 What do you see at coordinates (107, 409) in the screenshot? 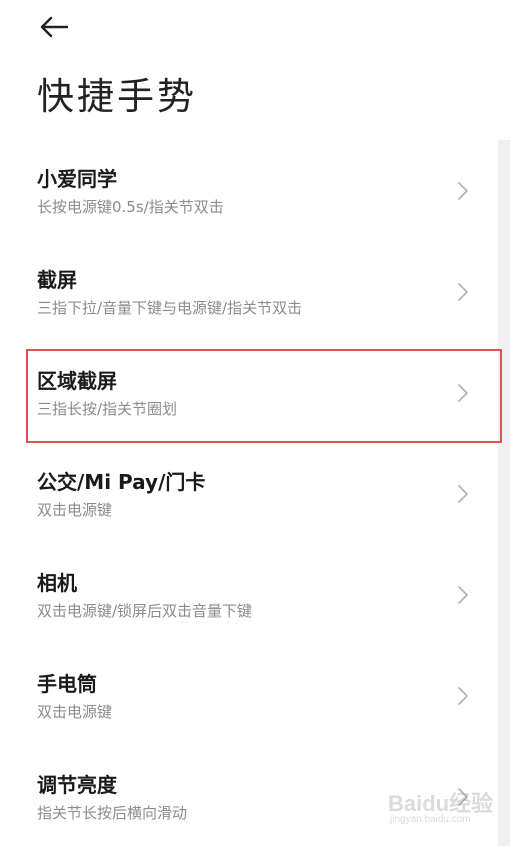
I see `item-subtitle: 三指长按/指关节圈划` at bounding box center [107, 409].